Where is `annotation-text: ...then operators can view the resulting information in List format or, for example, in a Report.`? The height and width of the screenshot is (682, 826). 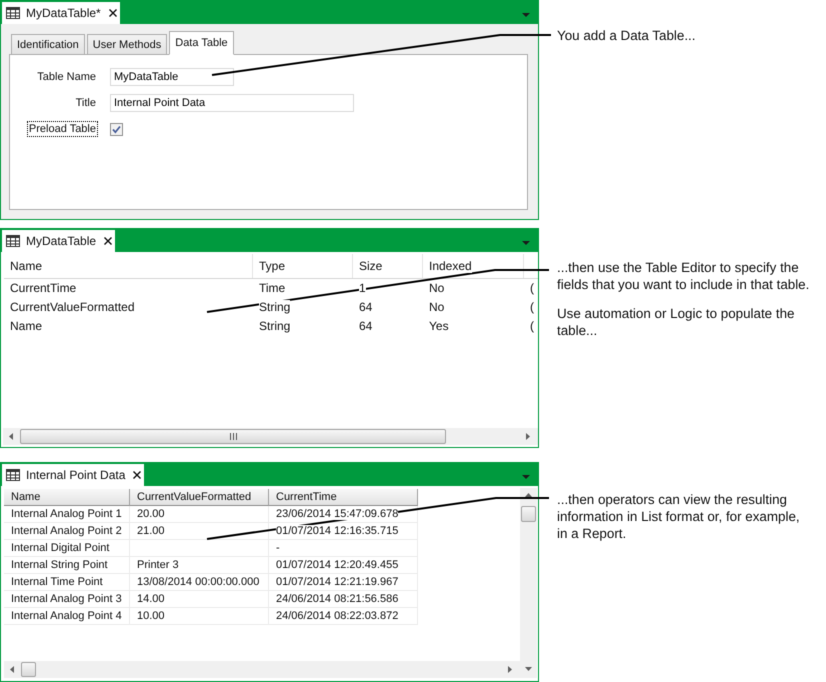
annotation-text: ...then operators can view the resulting information in List format or, for example, in a Report. is located at coordinates (679, 516).